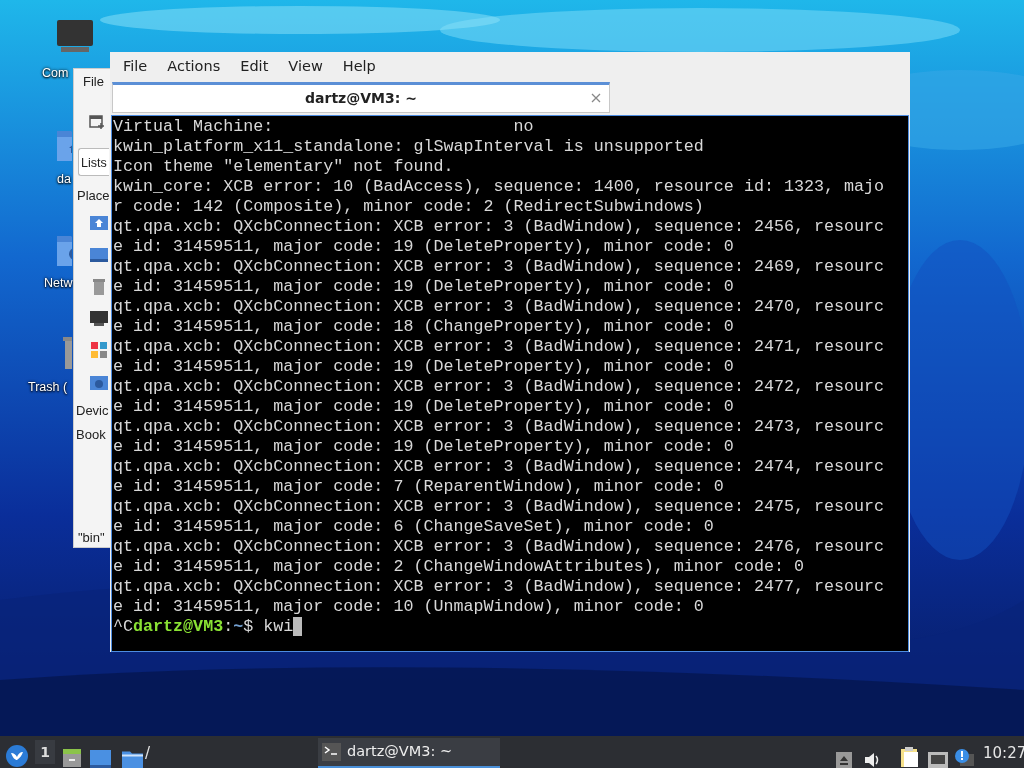 The width and height of the screenshot is (1024, 768). Describe the element at coordinates (99, 350) in the screenshot. I see `apps-icon` at that location.